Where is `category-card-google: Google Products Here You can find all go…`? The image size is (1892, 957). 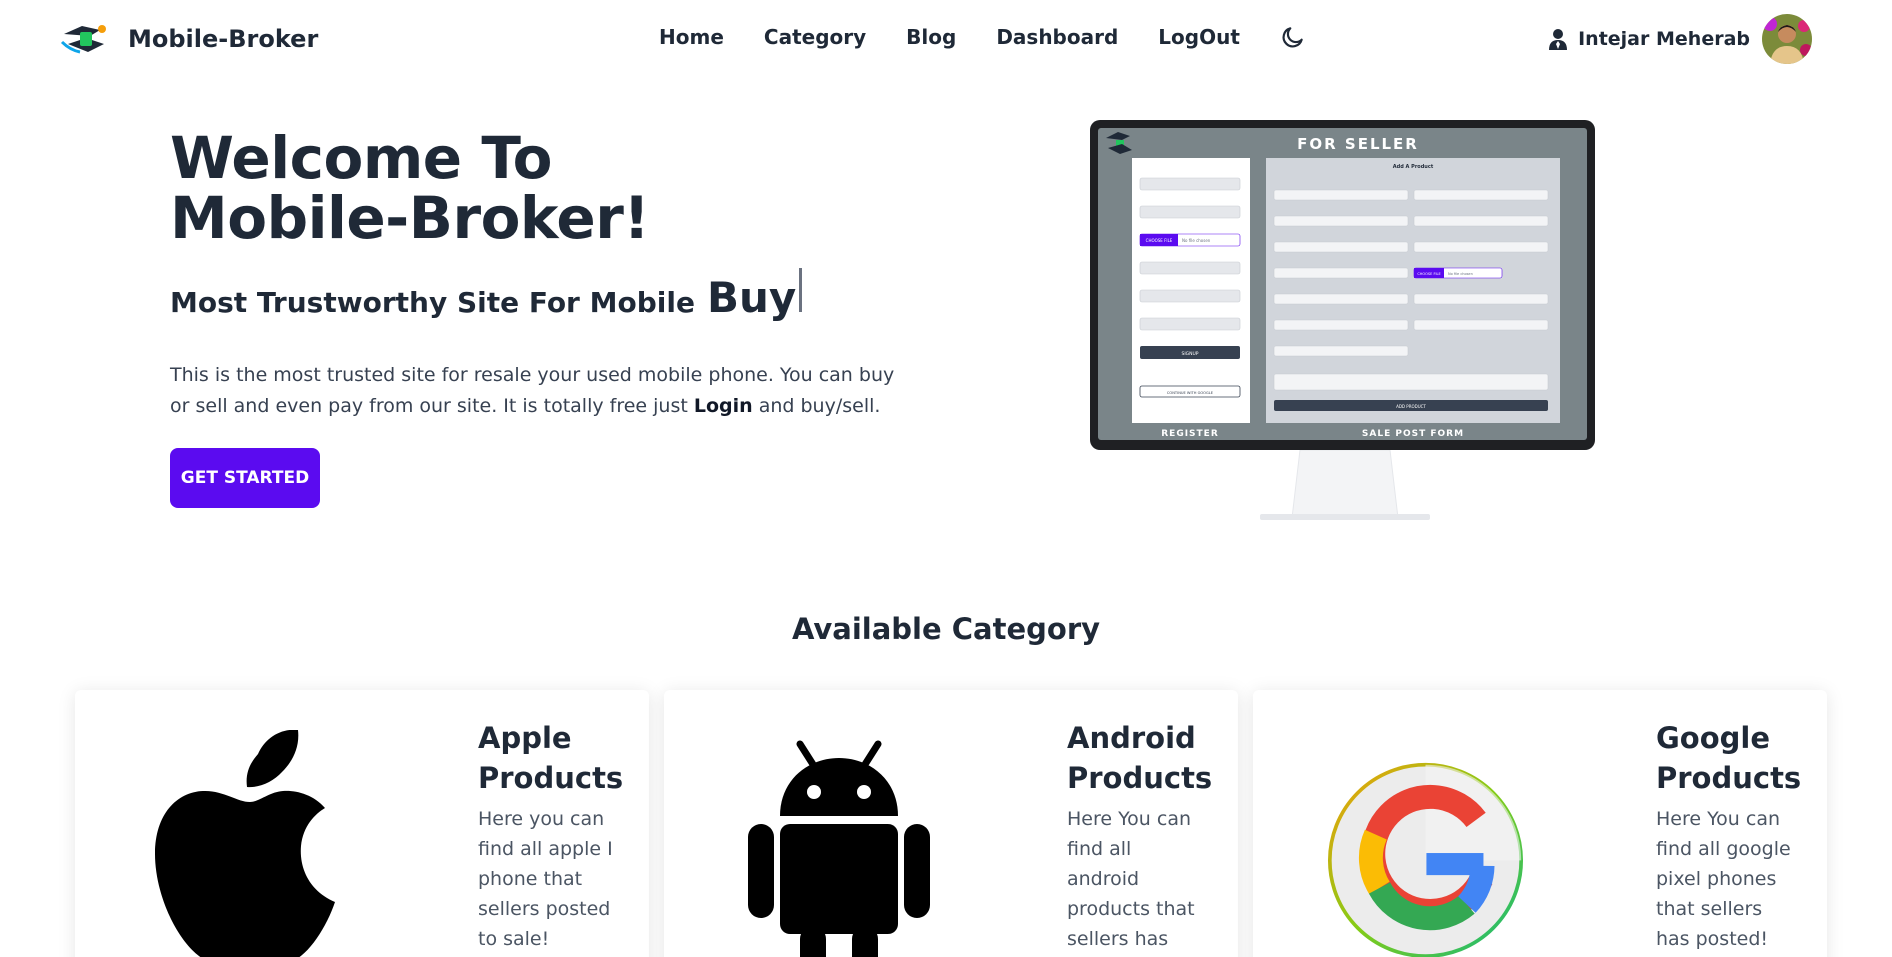 category-card-google: Google Products Here You can find all go… is located at coordinates (1540, 823).